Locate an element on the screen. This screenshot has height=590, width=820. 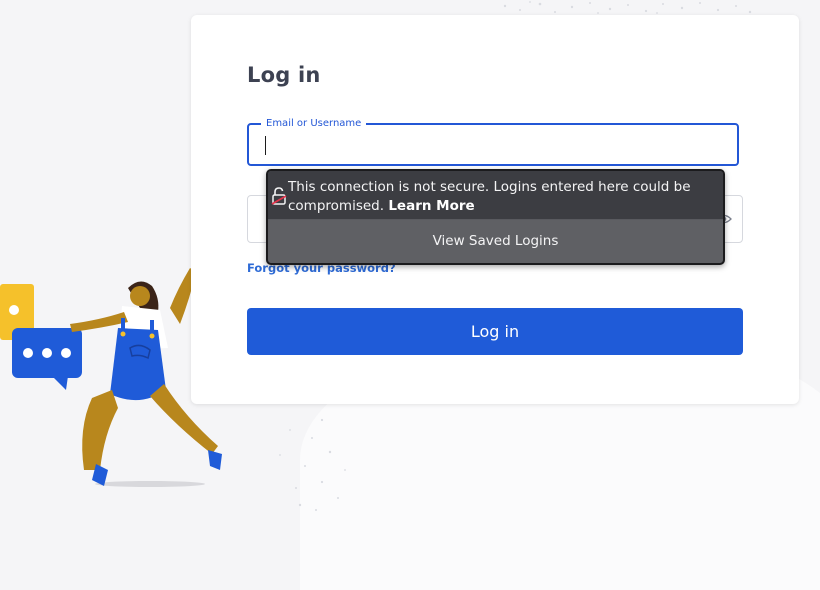
login-button: Log in is located at coordinates (495, 331).